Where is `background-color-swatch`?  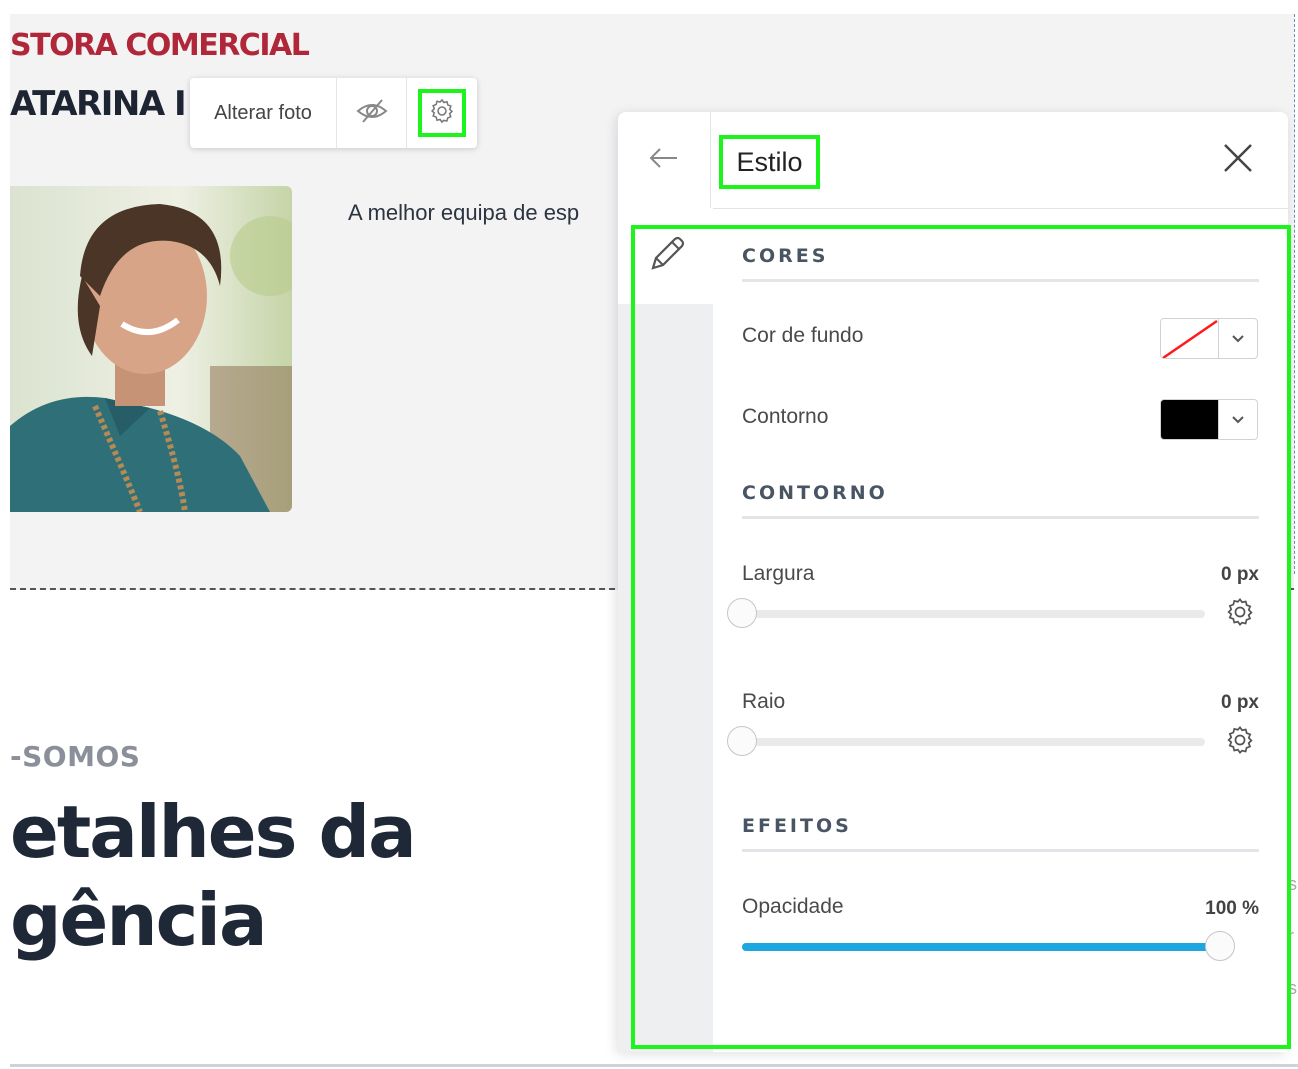
background-color-swatch is located at coordinates (1190, 338).